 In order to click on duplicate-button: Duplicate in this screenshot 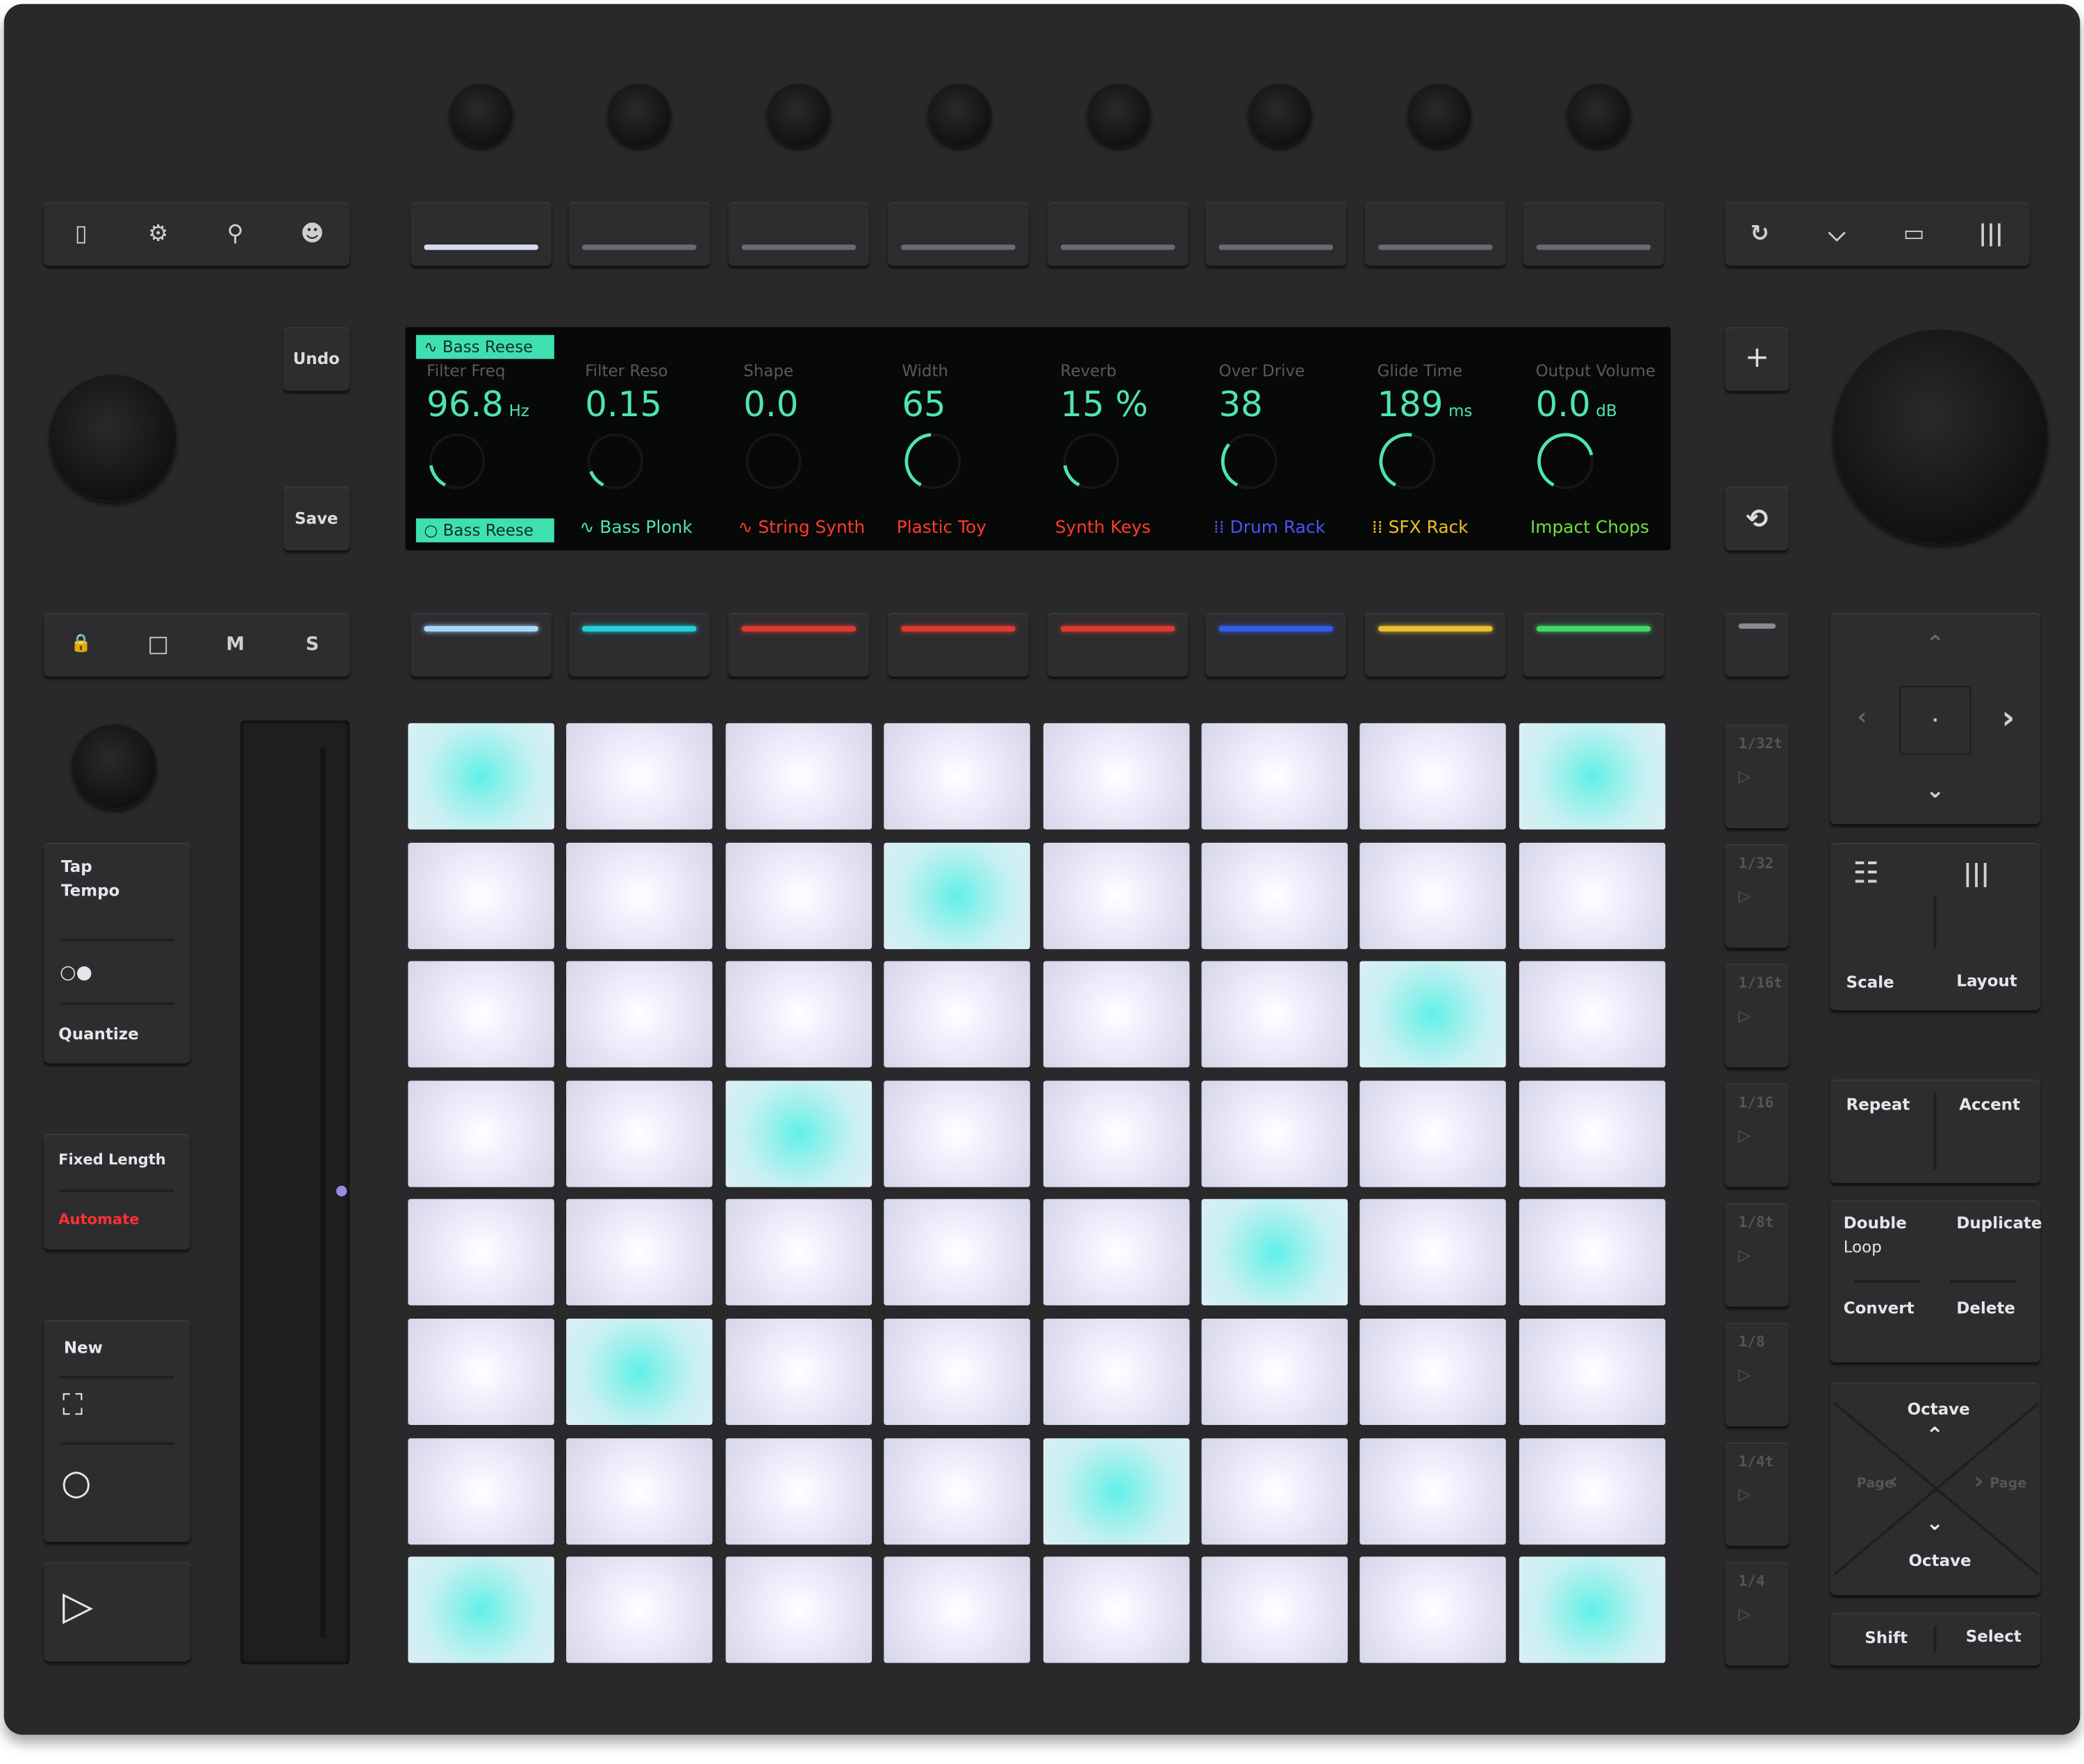, I will do `click(1999, 1223)`.